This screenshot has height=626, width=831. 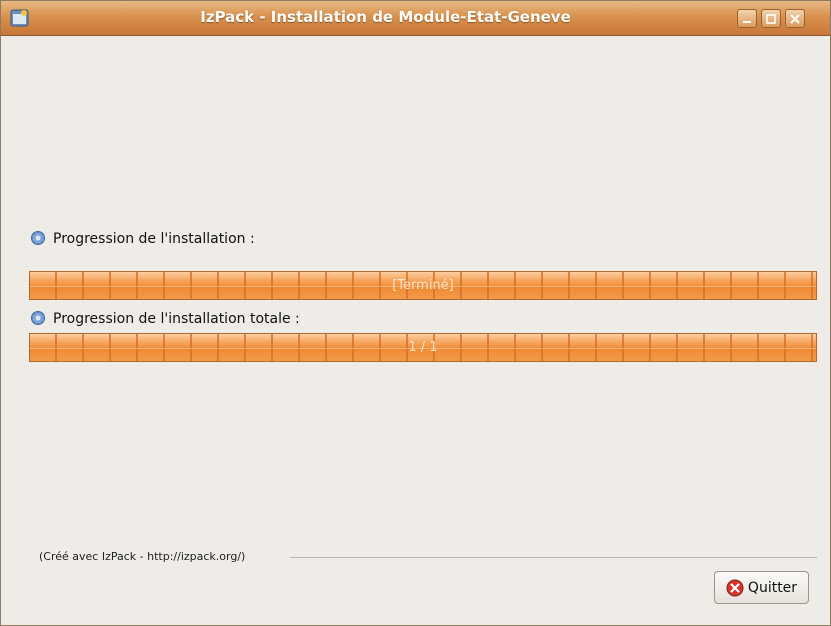 I want to click on close-button, so click(x=795, y=18).